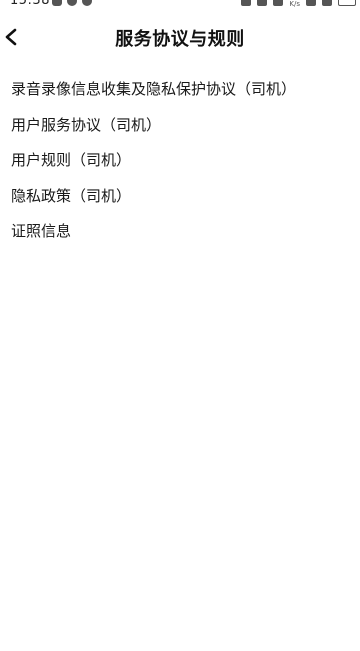 This screenshot has height=651, width=360. Describe the element at coordinates (311, 3) in the screenshot. I see `wifi-icon` at that location.